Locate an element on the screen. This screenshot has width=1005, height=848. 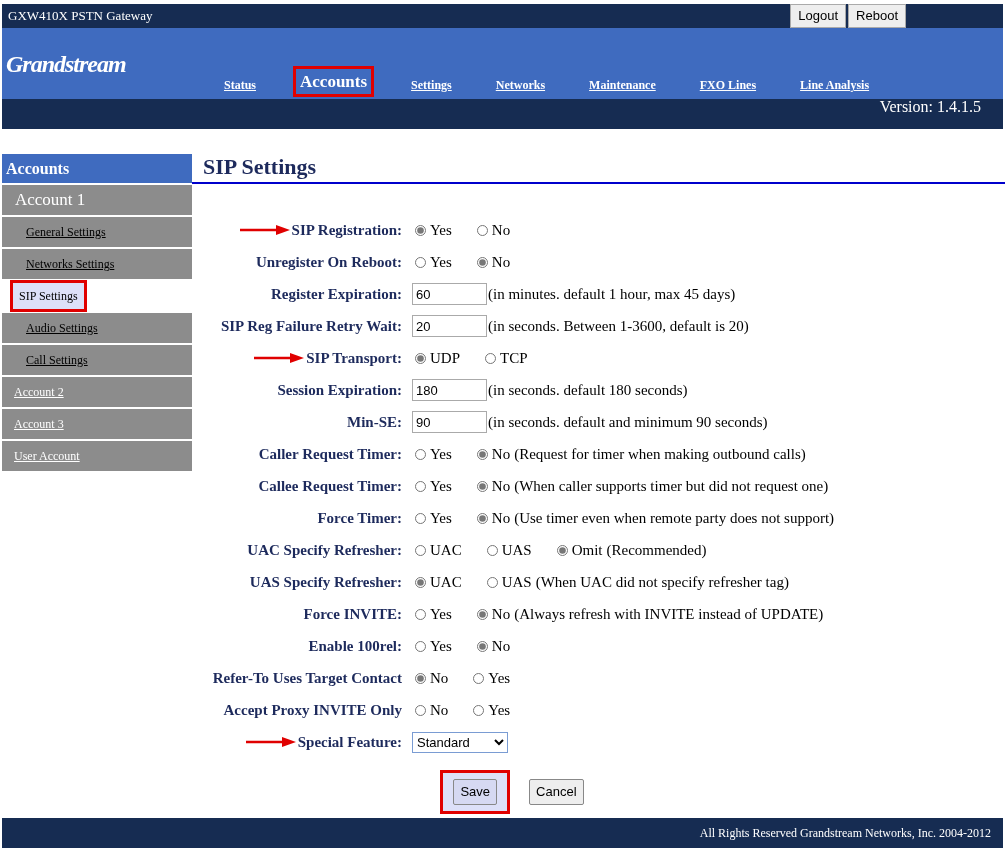
nav-tab: Maintenance is located at coordinates (622, 85).